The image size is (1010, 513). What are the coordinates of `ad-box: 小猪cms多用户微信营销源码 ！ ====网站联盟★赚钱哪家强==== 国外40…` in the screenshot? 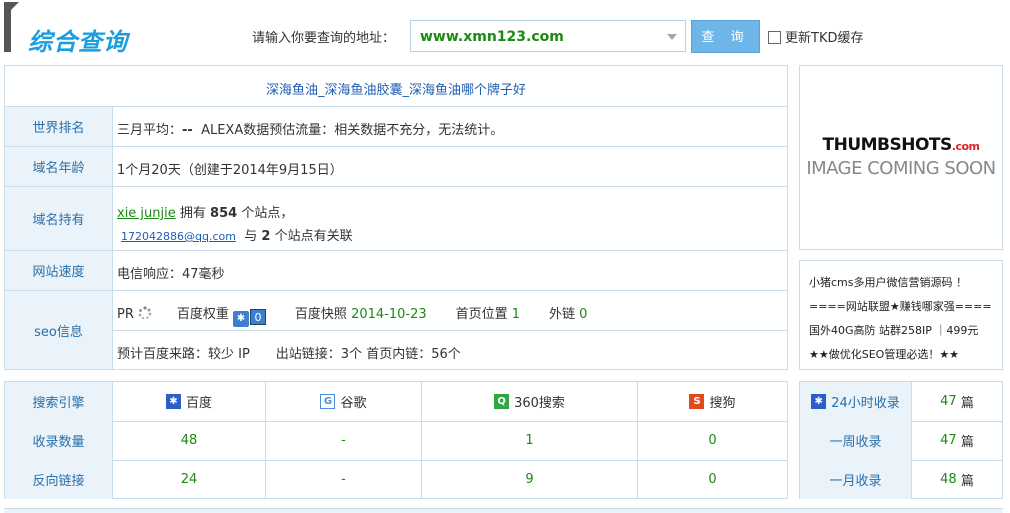 It's located at (901, 315).